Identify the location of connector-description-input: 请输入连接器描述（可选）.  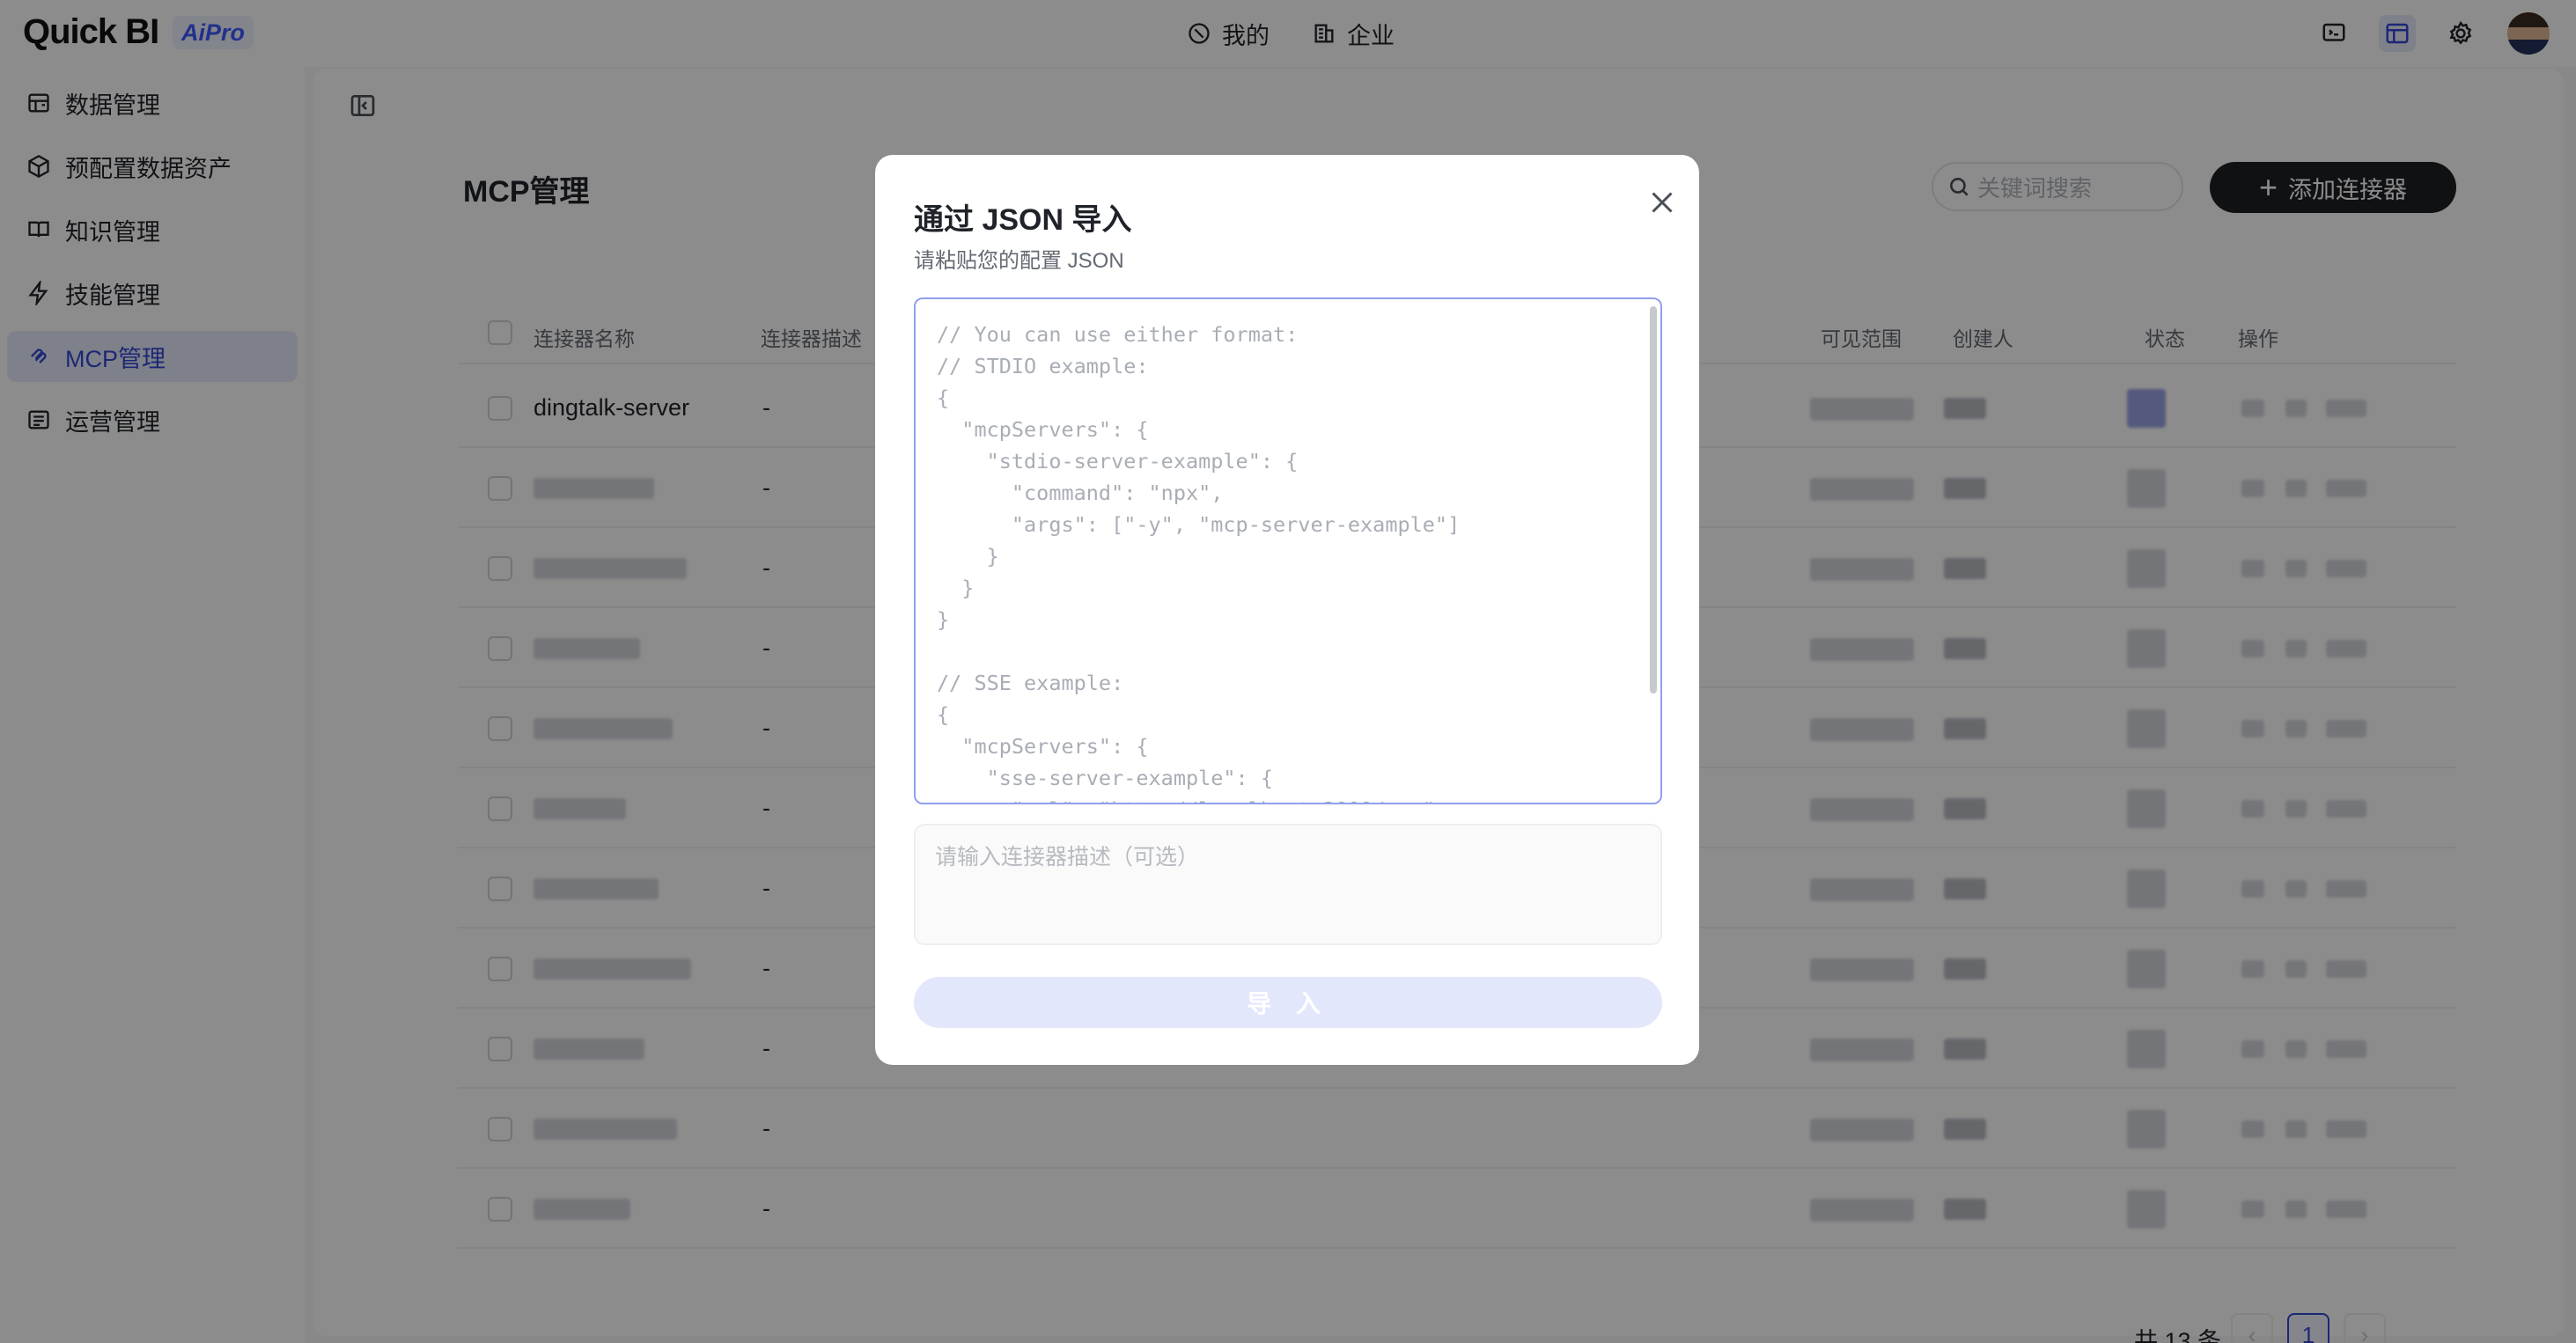
(1288, 885).